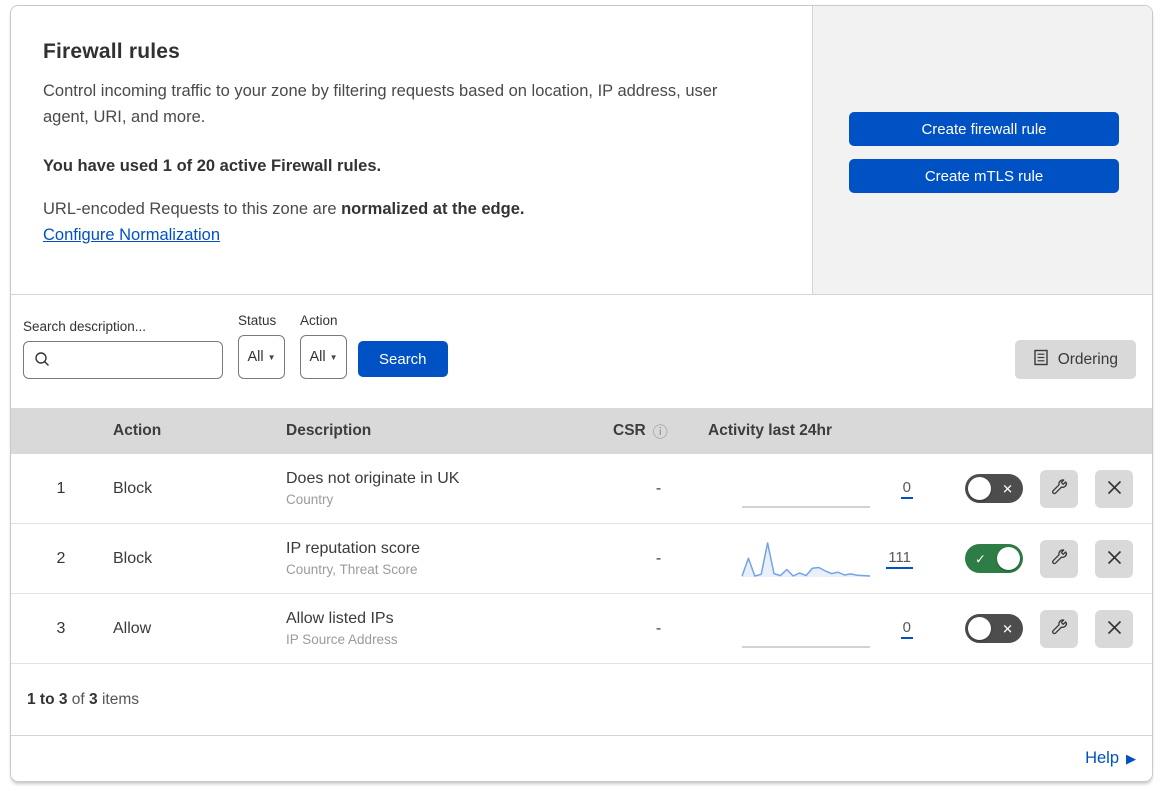 This screenshot has width=1161, height=791. I want to click on item-count: 1 to 3 of 3 items, so click(83, 700).